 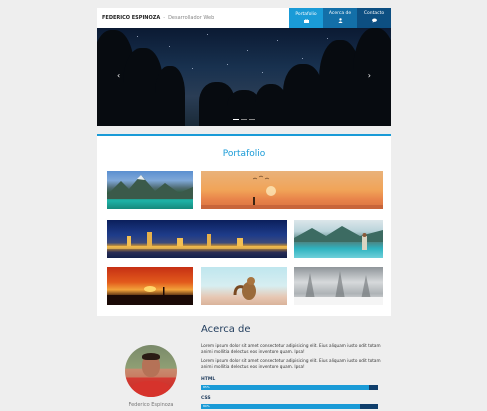 I want to click on nav-label-acerca-de: Acerca de, so click(x=340, y=13).